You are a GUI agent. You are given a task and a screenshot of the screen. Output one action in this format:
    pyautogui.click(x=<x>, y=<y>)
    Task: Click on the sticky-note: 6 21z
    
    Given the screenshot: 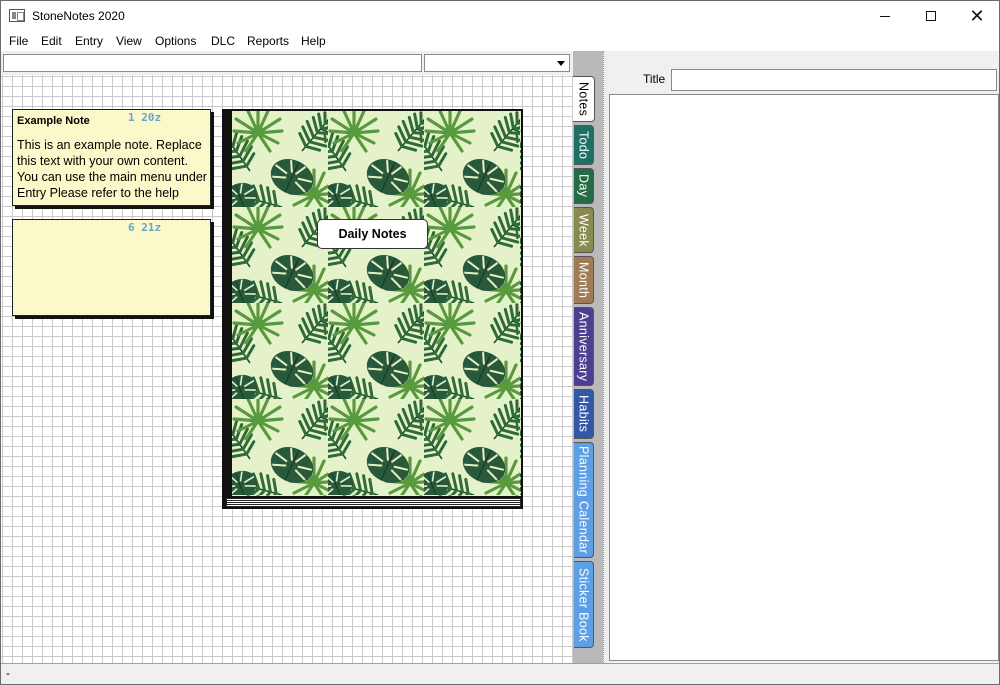 What is the action you would take?
    pyautogui.click(x=111, y=267)
    